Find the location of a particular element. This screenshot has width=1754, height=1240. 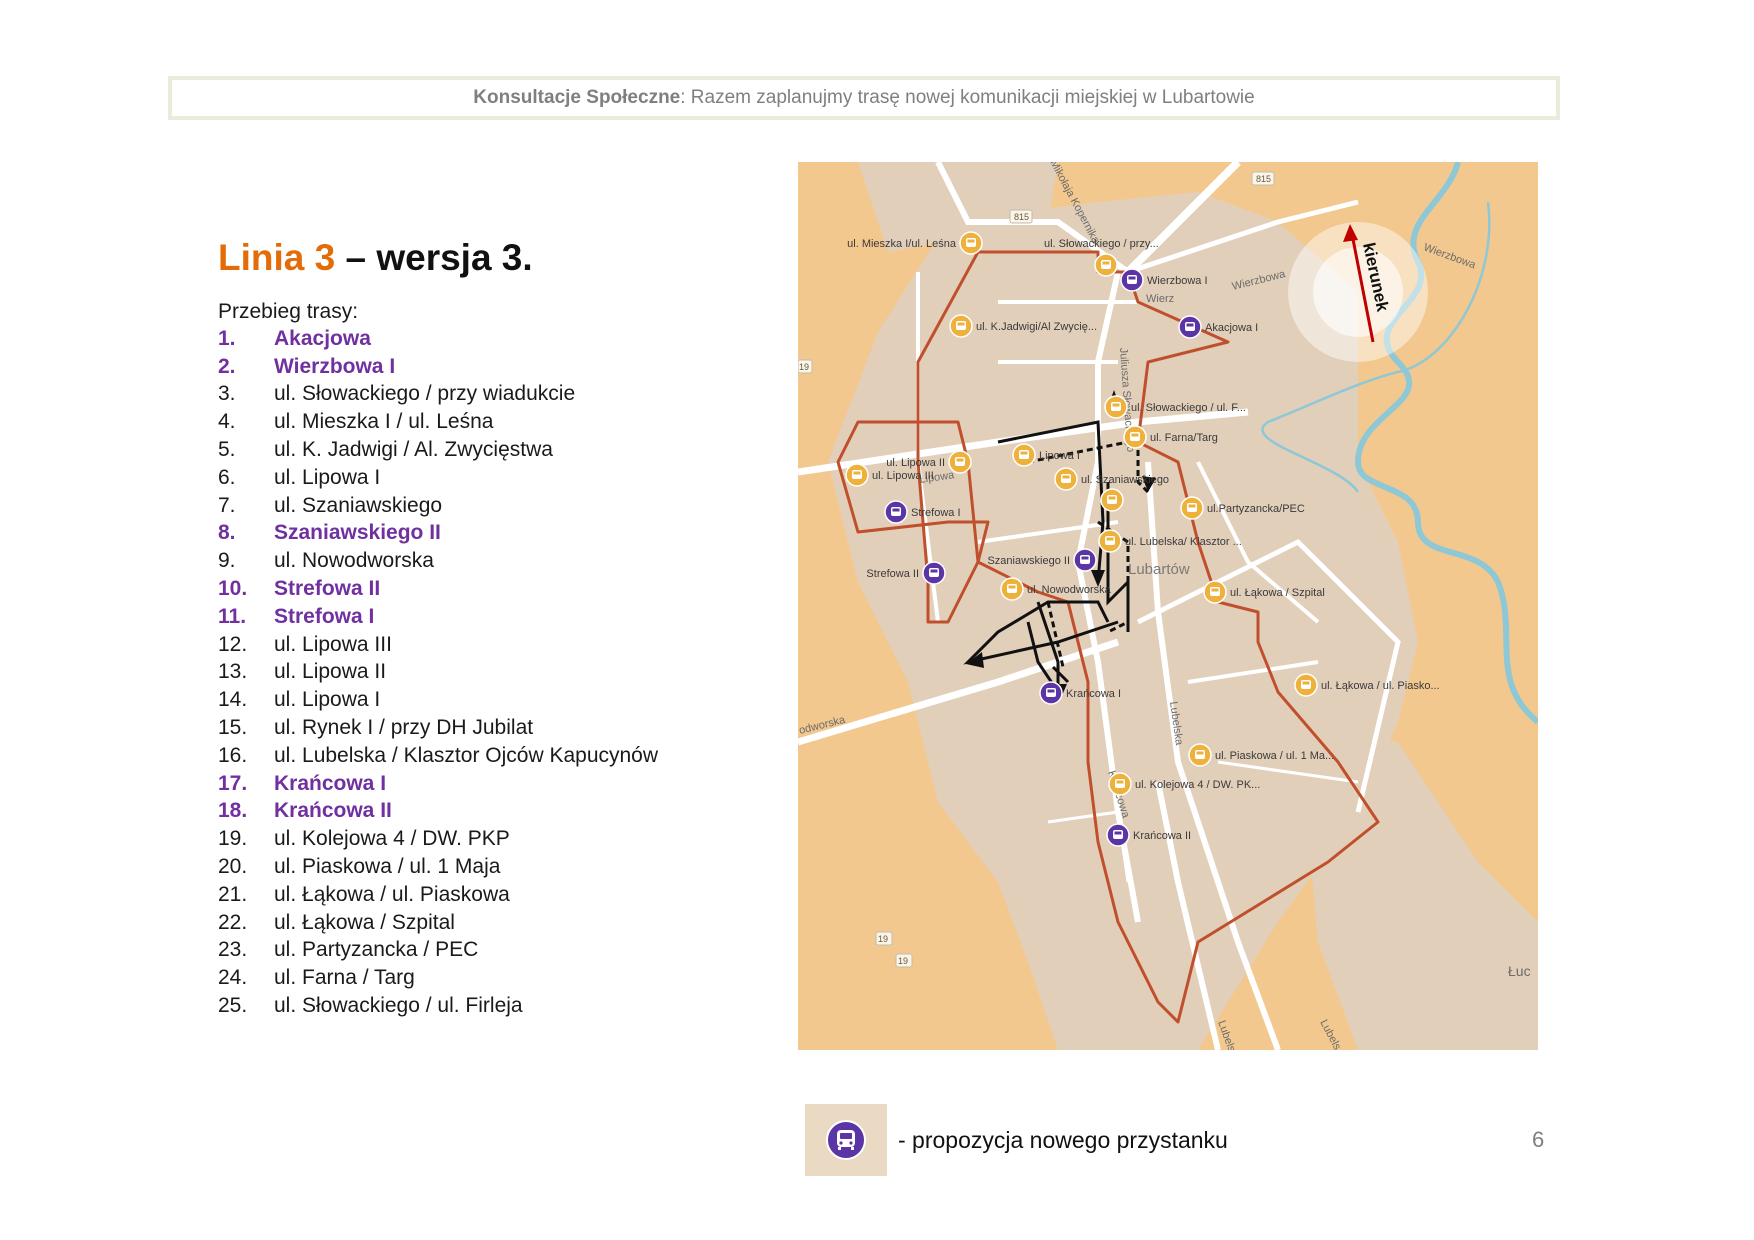

route-stop-item: 9. ul. Nowodworska is located at coordinates (438, 561).